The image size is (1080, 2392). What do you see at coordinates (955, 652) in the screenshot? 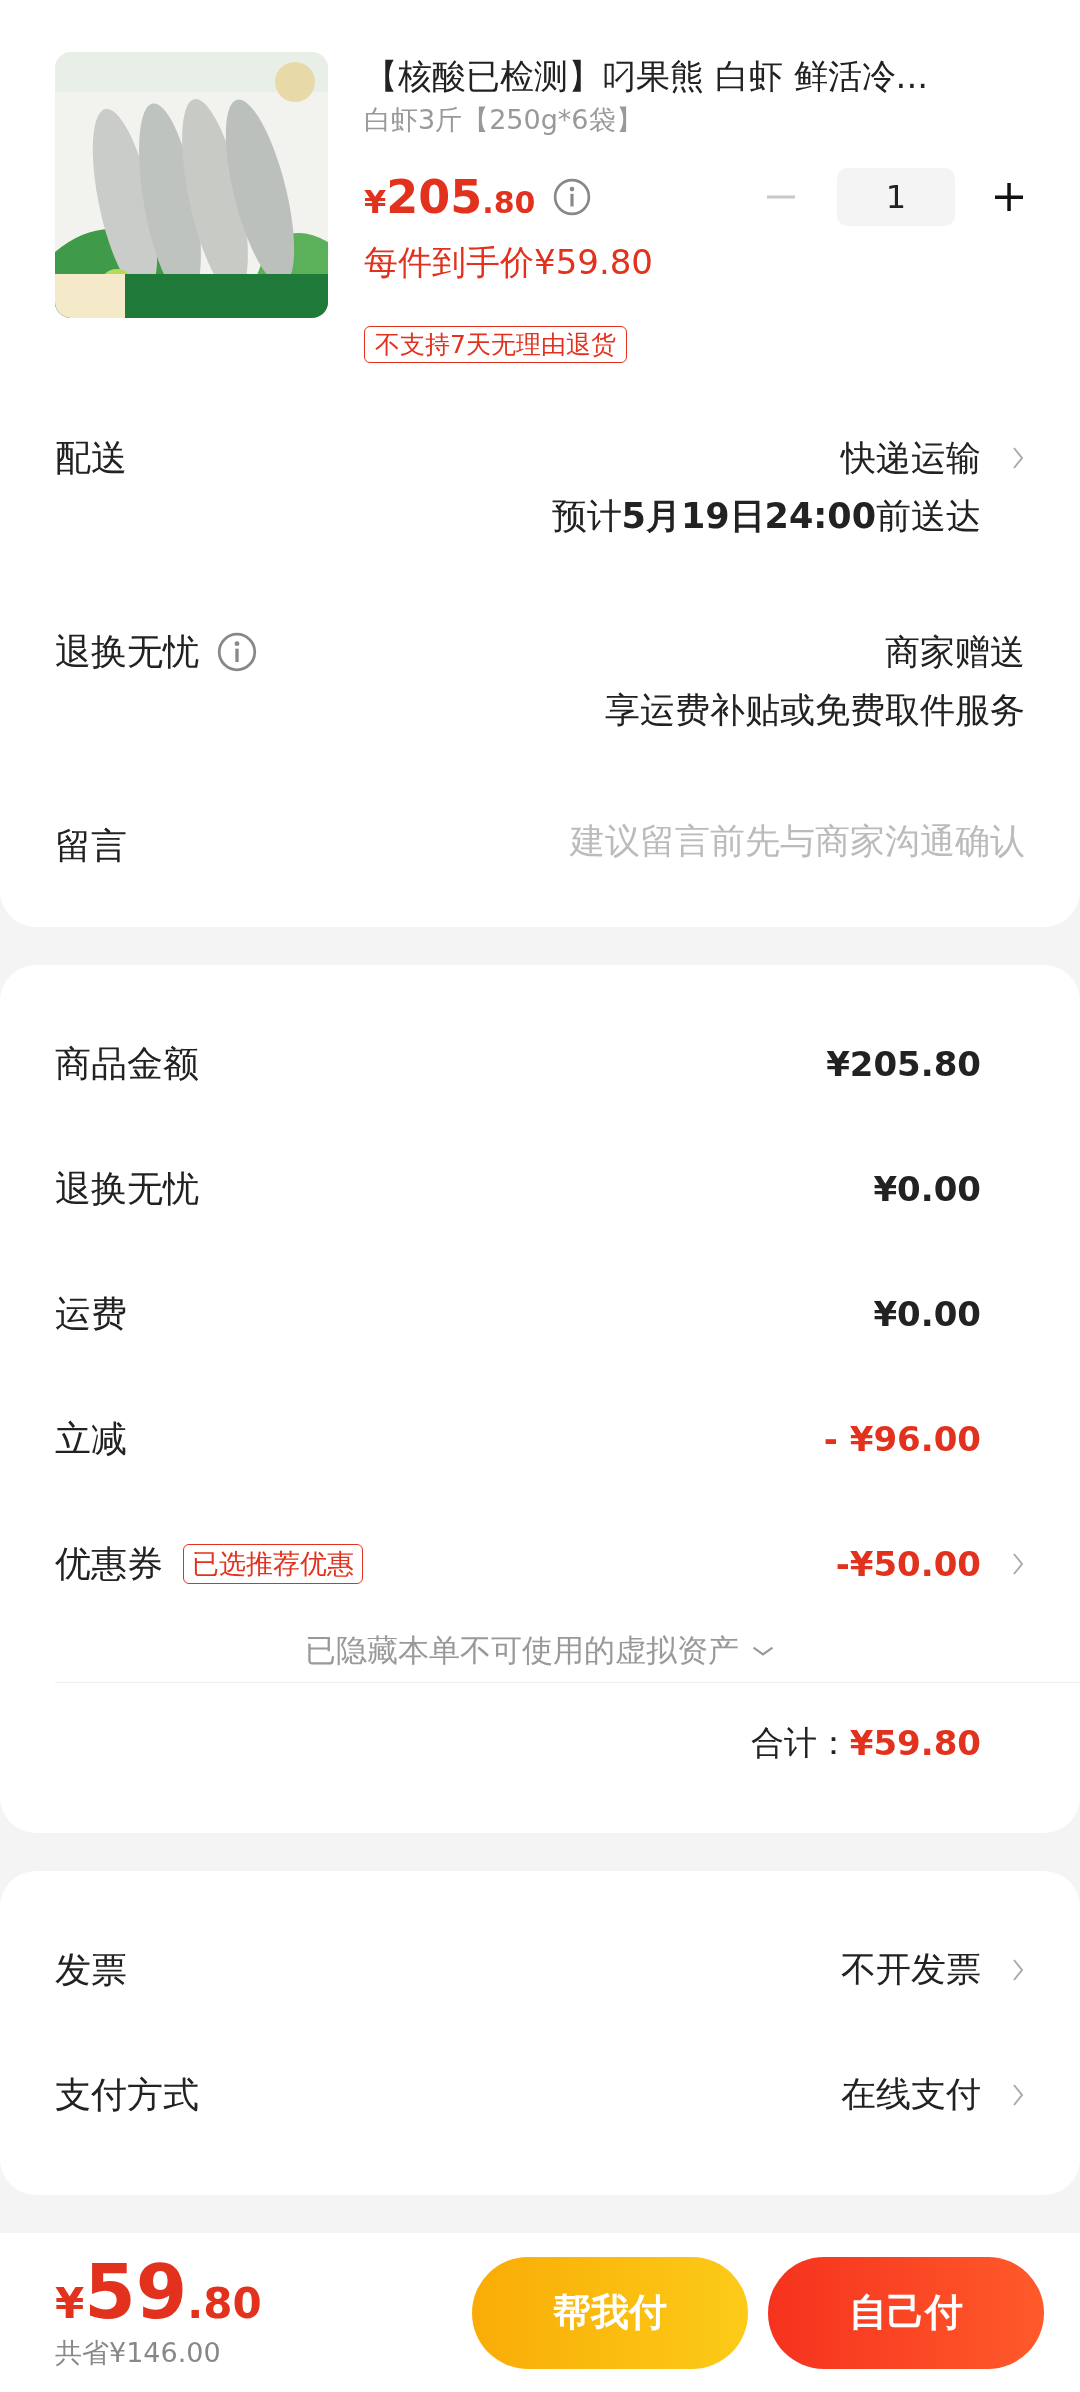
I see `row-value: 商家赠送` at bounding box center [955, 652].